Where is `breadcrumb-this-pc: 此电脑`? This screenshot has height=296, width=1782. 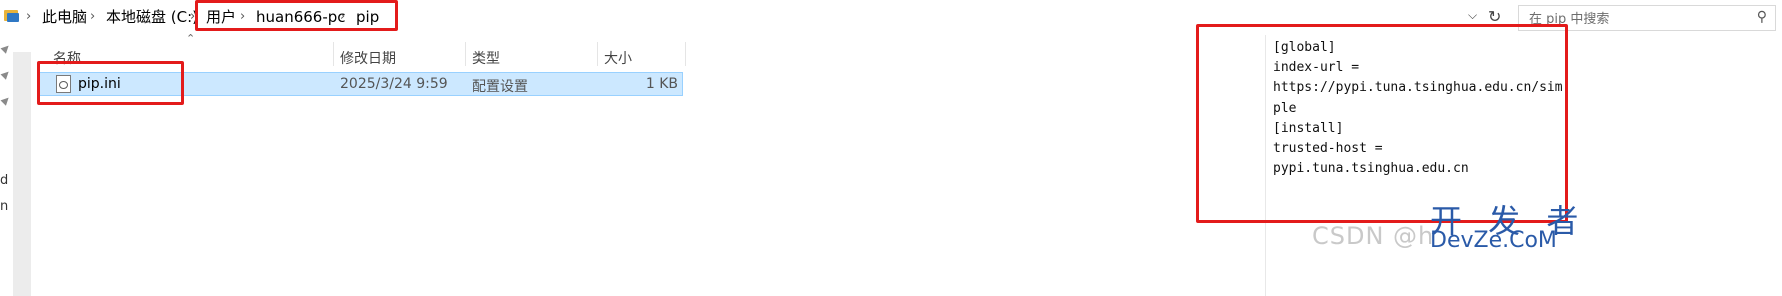
breadcrumb-this-pc: 此电脑 is located at coordinates (64, 17).